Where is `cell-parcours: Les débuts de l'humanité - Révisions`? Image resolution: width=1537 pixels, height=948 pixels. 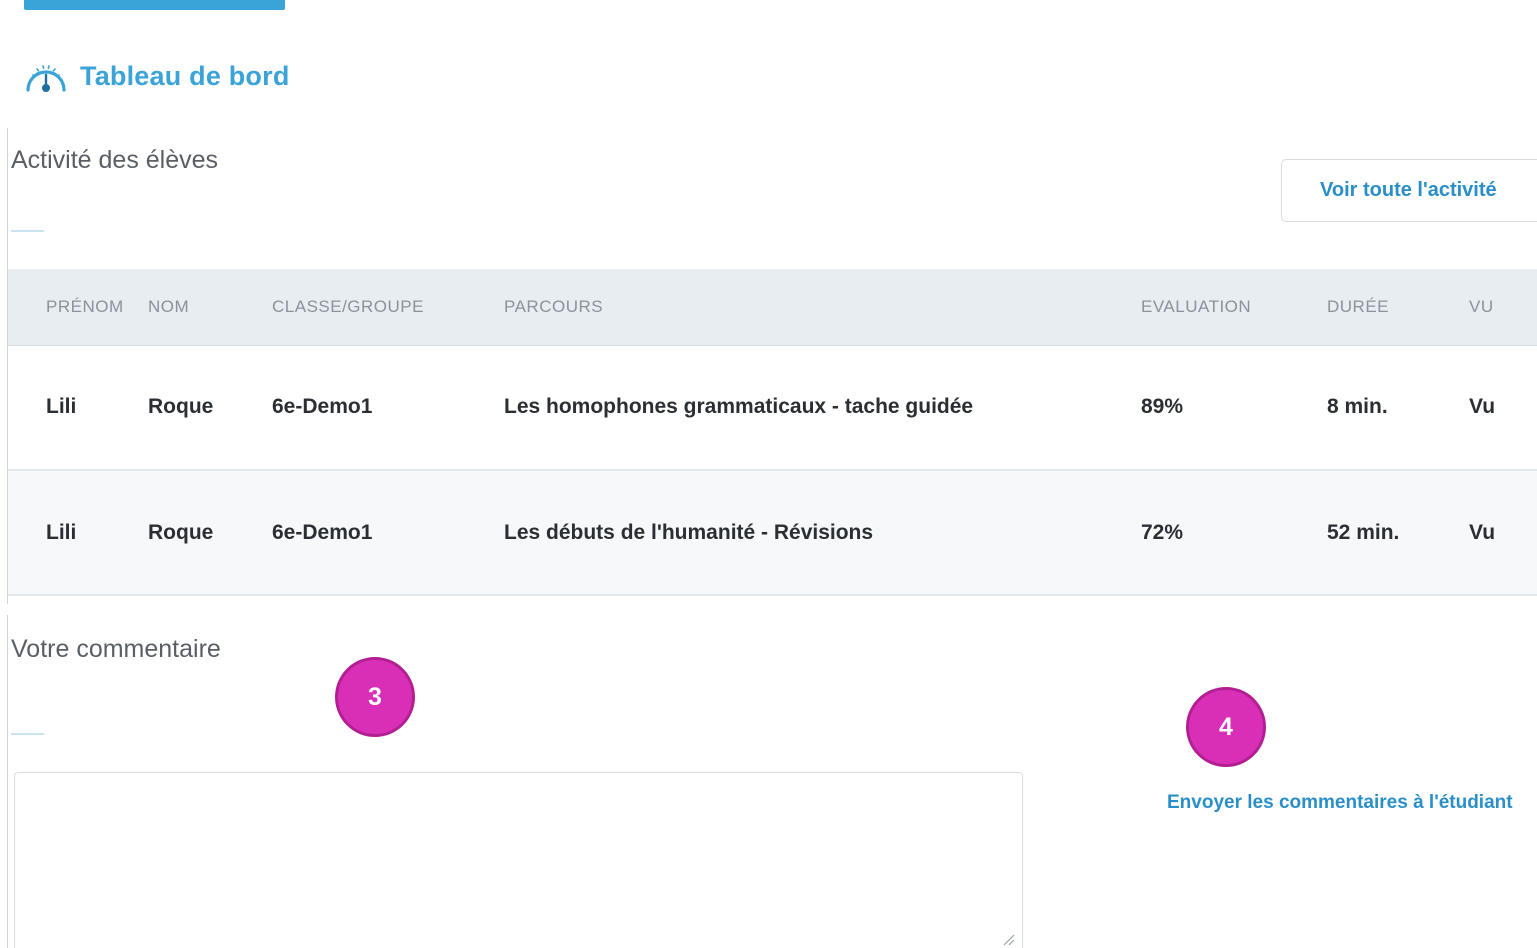
cell-parcours: Les débuts de l'humanité - Révisions is located at coordinates (822, 533).